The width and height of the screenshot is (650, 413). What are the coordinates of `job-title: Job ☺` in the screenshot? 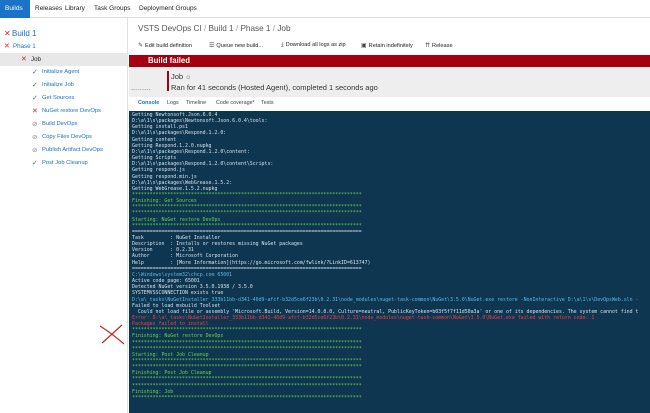 It's located at (181, 76).